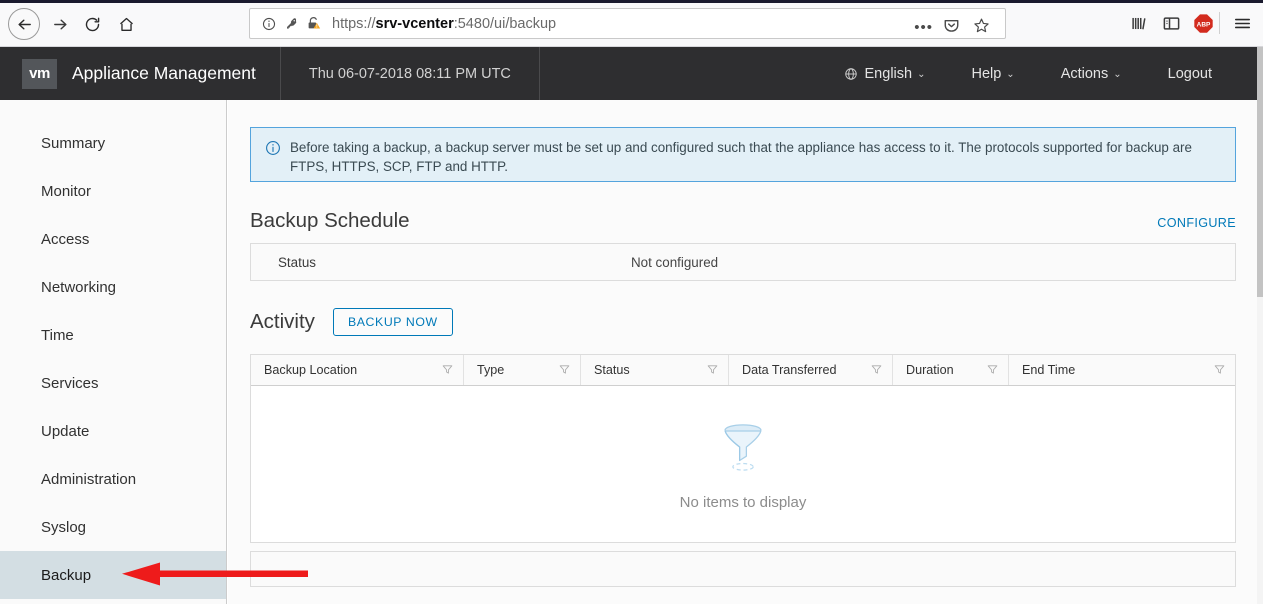 This screenshot has width=1263, height=604. I want to click on sidebar-item-label: Access, so click(65, 239).